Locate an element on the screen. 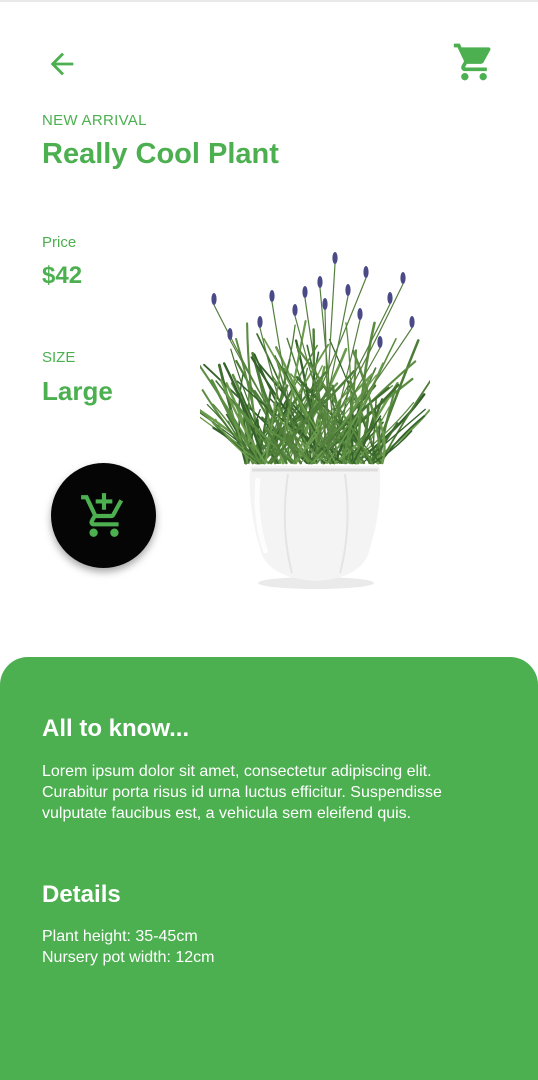  plant-pot is located at coordinates (315, 527).